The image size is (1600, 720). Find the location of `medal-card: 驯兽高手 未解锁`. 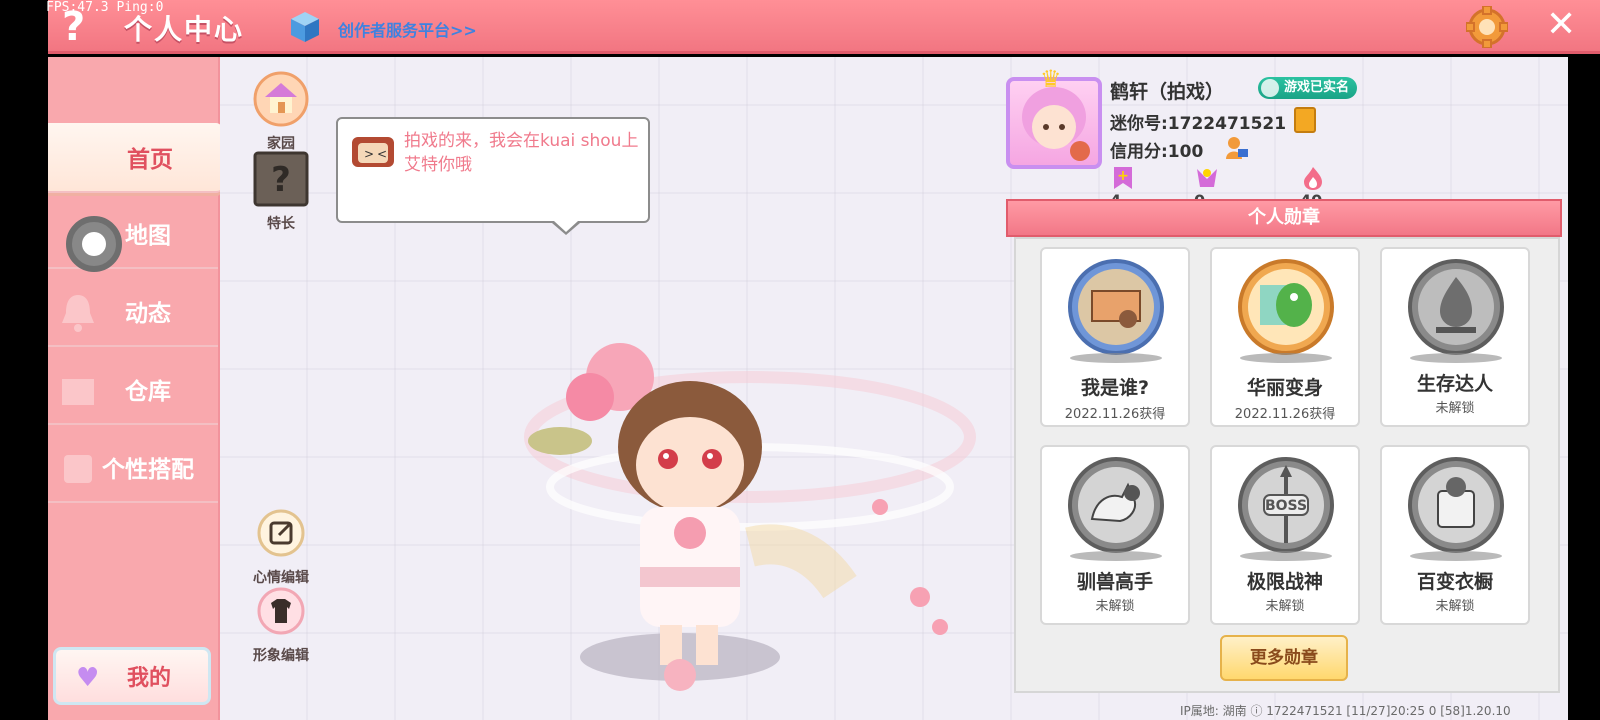

medal-card: 驯兽高手 未解锁 is located at coordinates (1115, 535).